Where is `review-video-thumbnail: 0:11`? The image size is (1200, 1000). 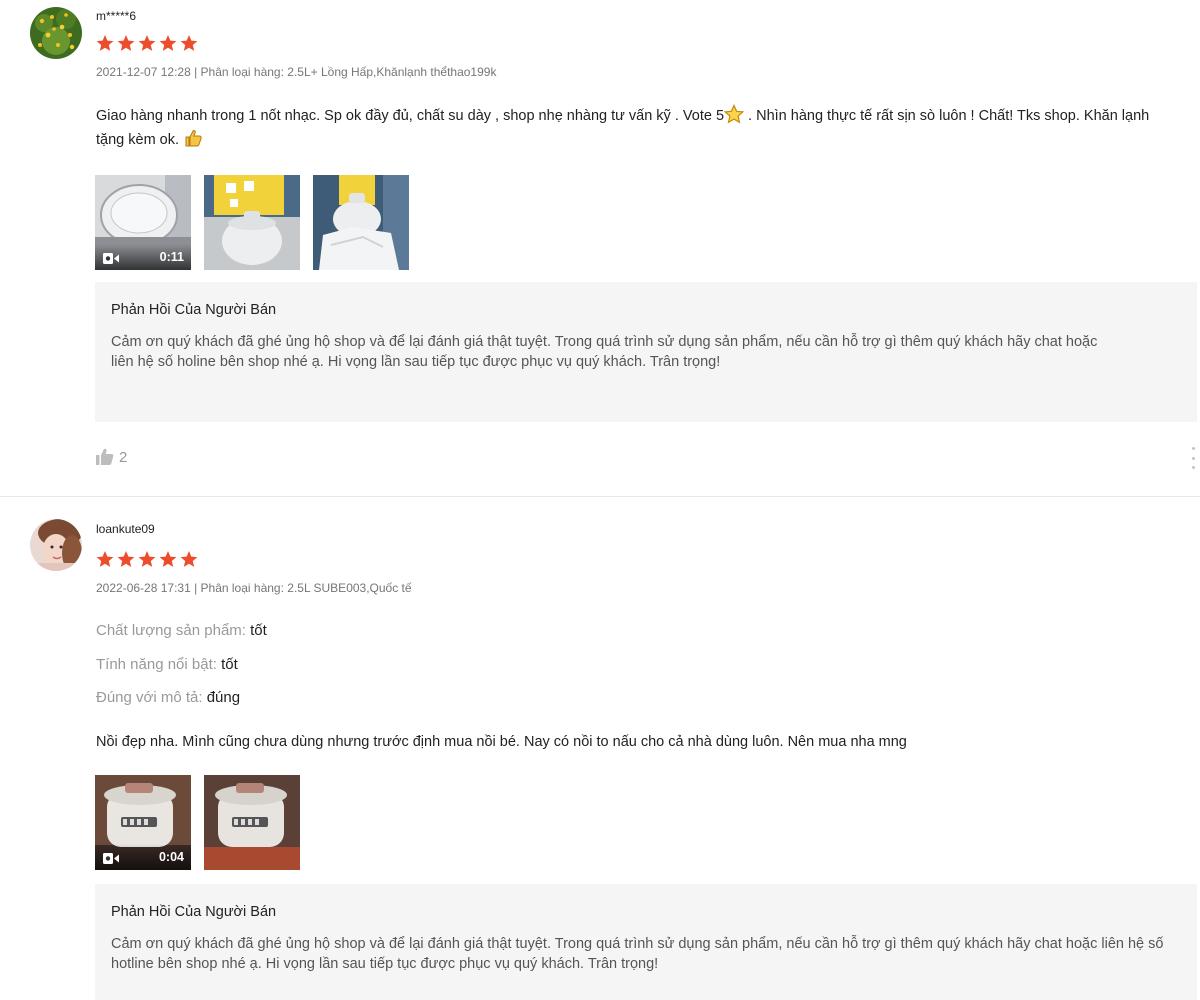 review-video-thumbnail: 0:11 is located at coordinates (143, 222).